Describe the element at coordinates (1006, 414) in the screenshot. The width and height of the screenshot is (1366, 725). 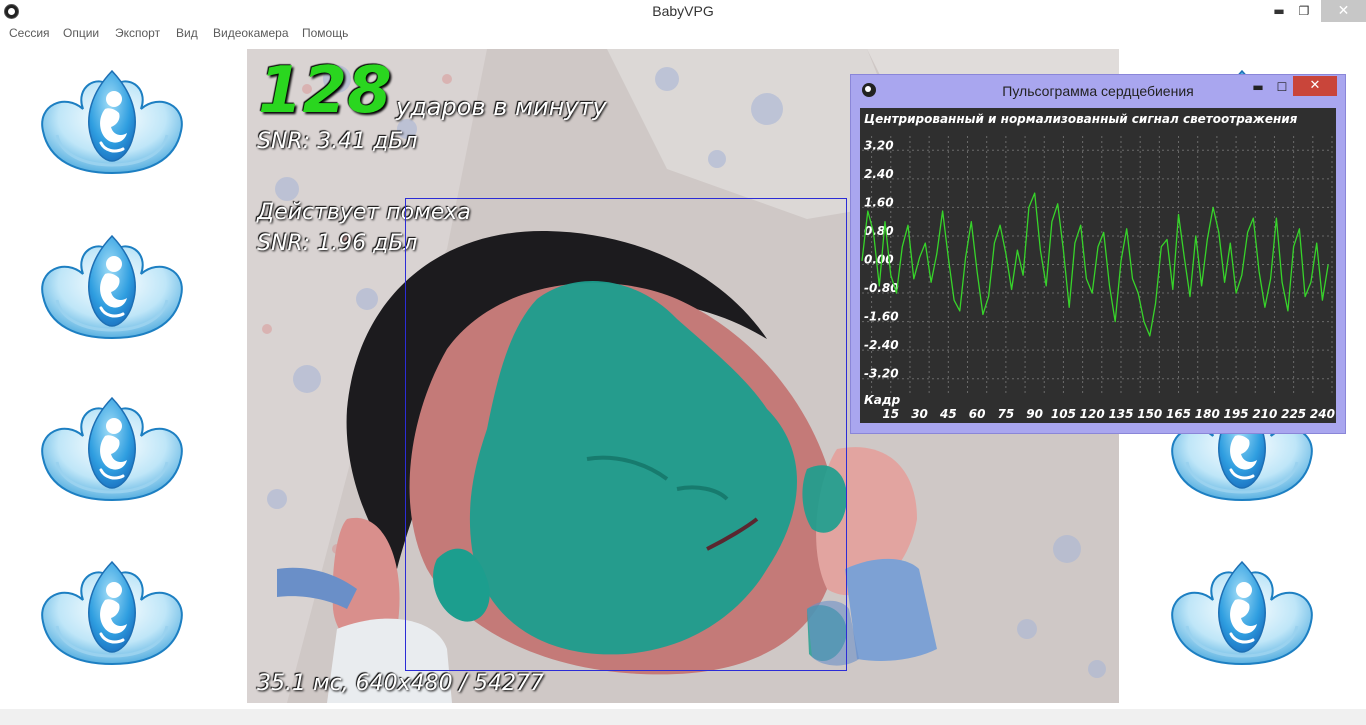
I see `x-tick-label: 75` at that location.